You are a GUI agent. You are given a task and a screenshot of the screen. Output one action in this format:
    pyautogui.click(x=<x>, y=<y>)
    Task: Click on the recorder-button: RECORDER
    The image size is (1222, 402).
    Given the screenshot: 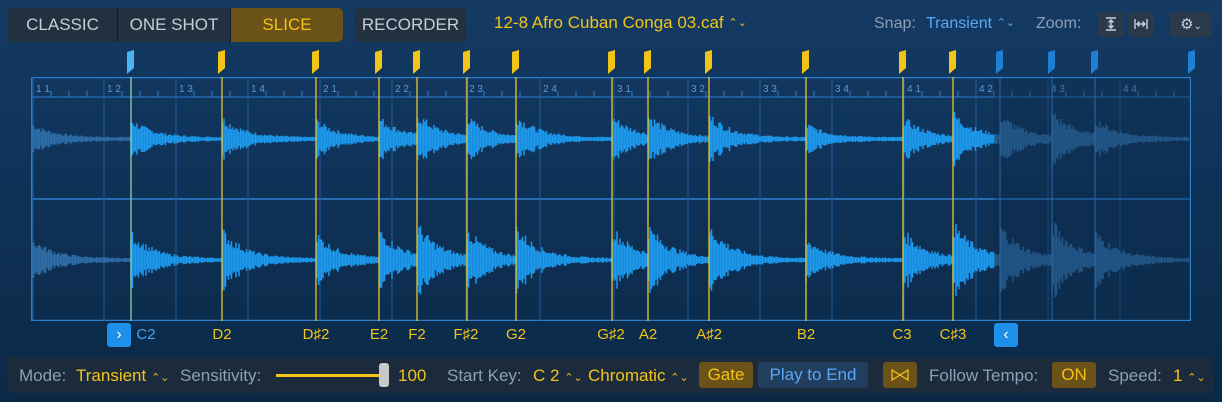 What is the action you would take?
    pyautogui.click(x=410, y=25)
    